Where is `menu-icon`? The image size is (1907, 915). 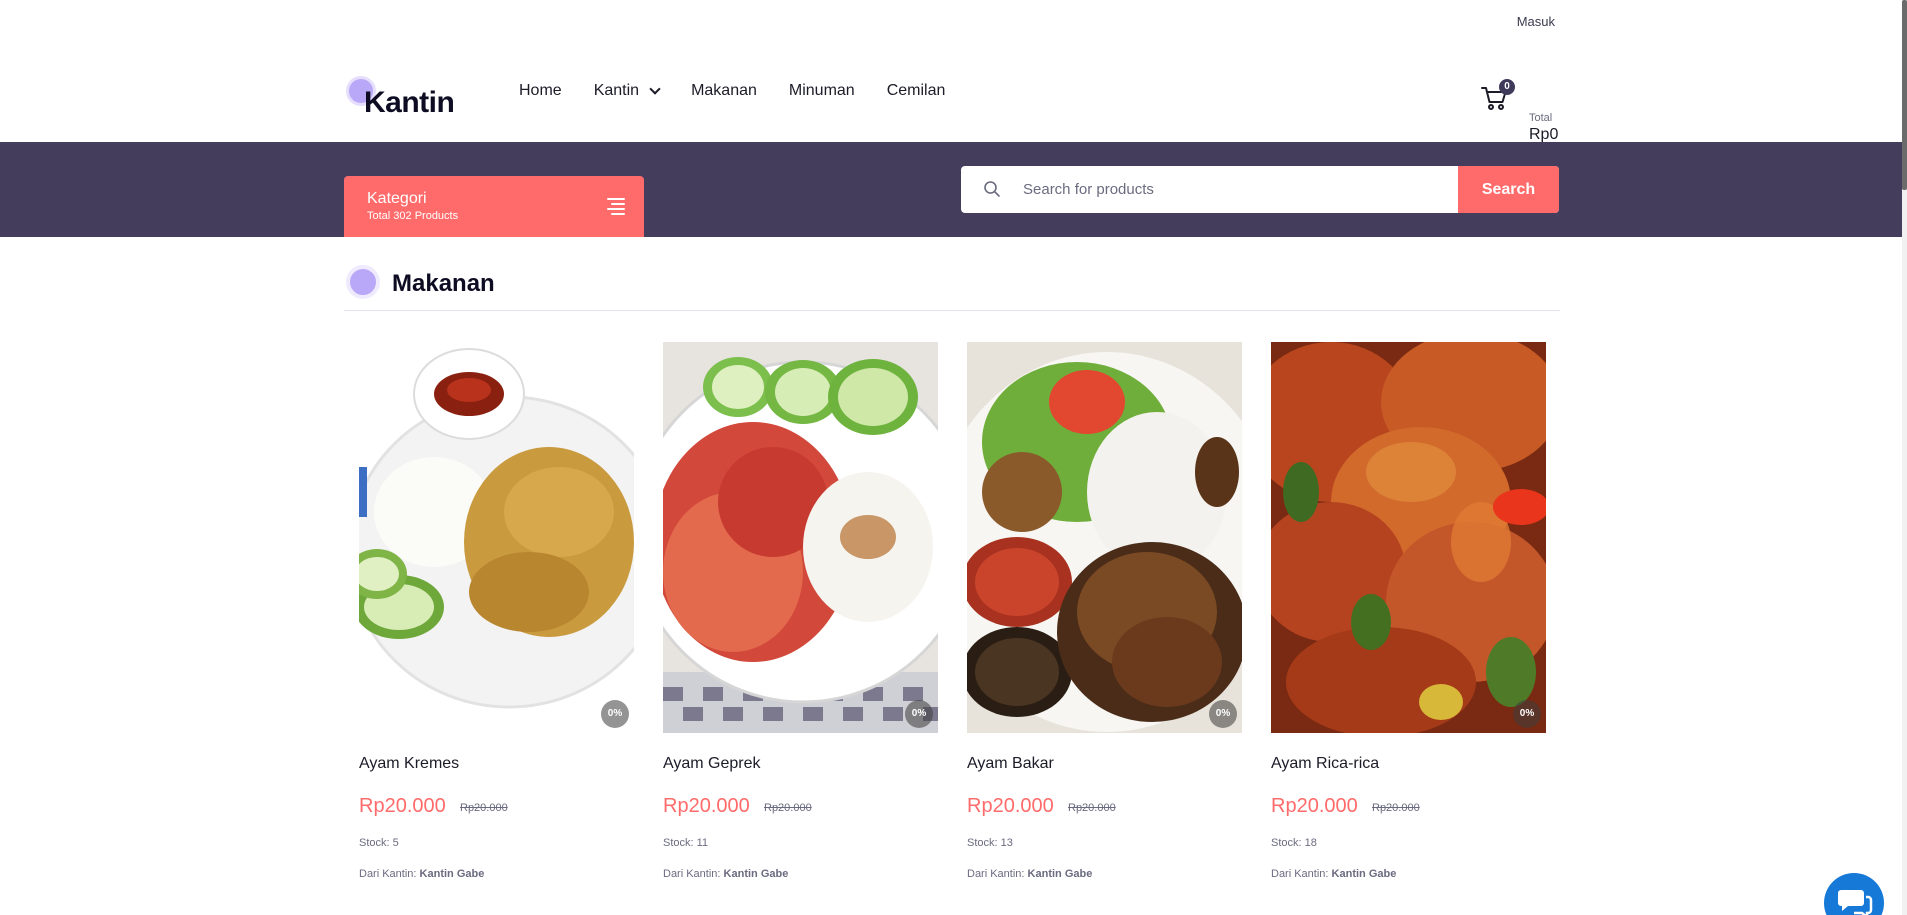
menu-icon is located at coordinates (616, 206).